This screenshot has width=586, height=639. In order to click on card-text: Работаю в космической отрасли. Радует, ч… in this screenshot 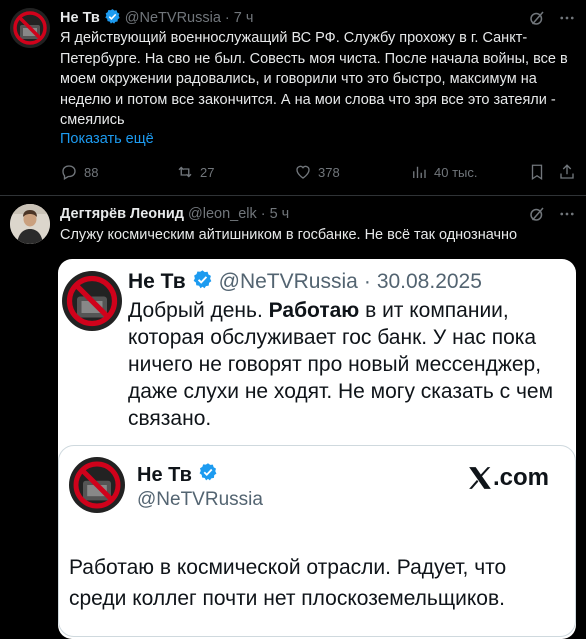, I will do `click(288, 583)`.